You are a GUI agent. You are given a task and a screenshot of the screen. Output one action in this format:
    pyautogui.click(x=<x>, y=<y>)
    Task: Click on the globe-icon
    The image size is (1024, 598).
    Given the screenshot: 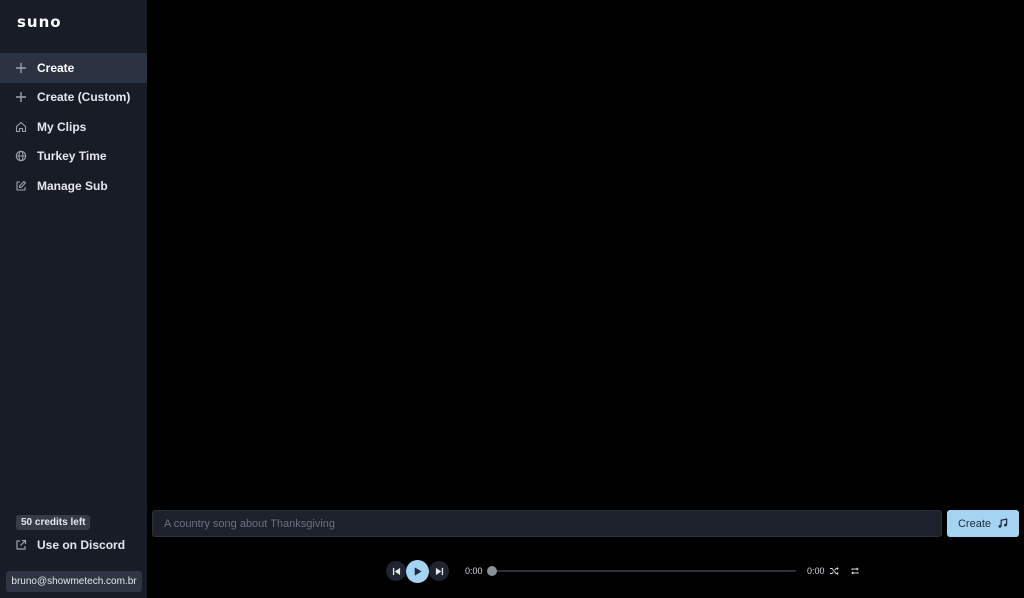 What is the action you would take?
    pyautogui.click(x=21, y=156)
    